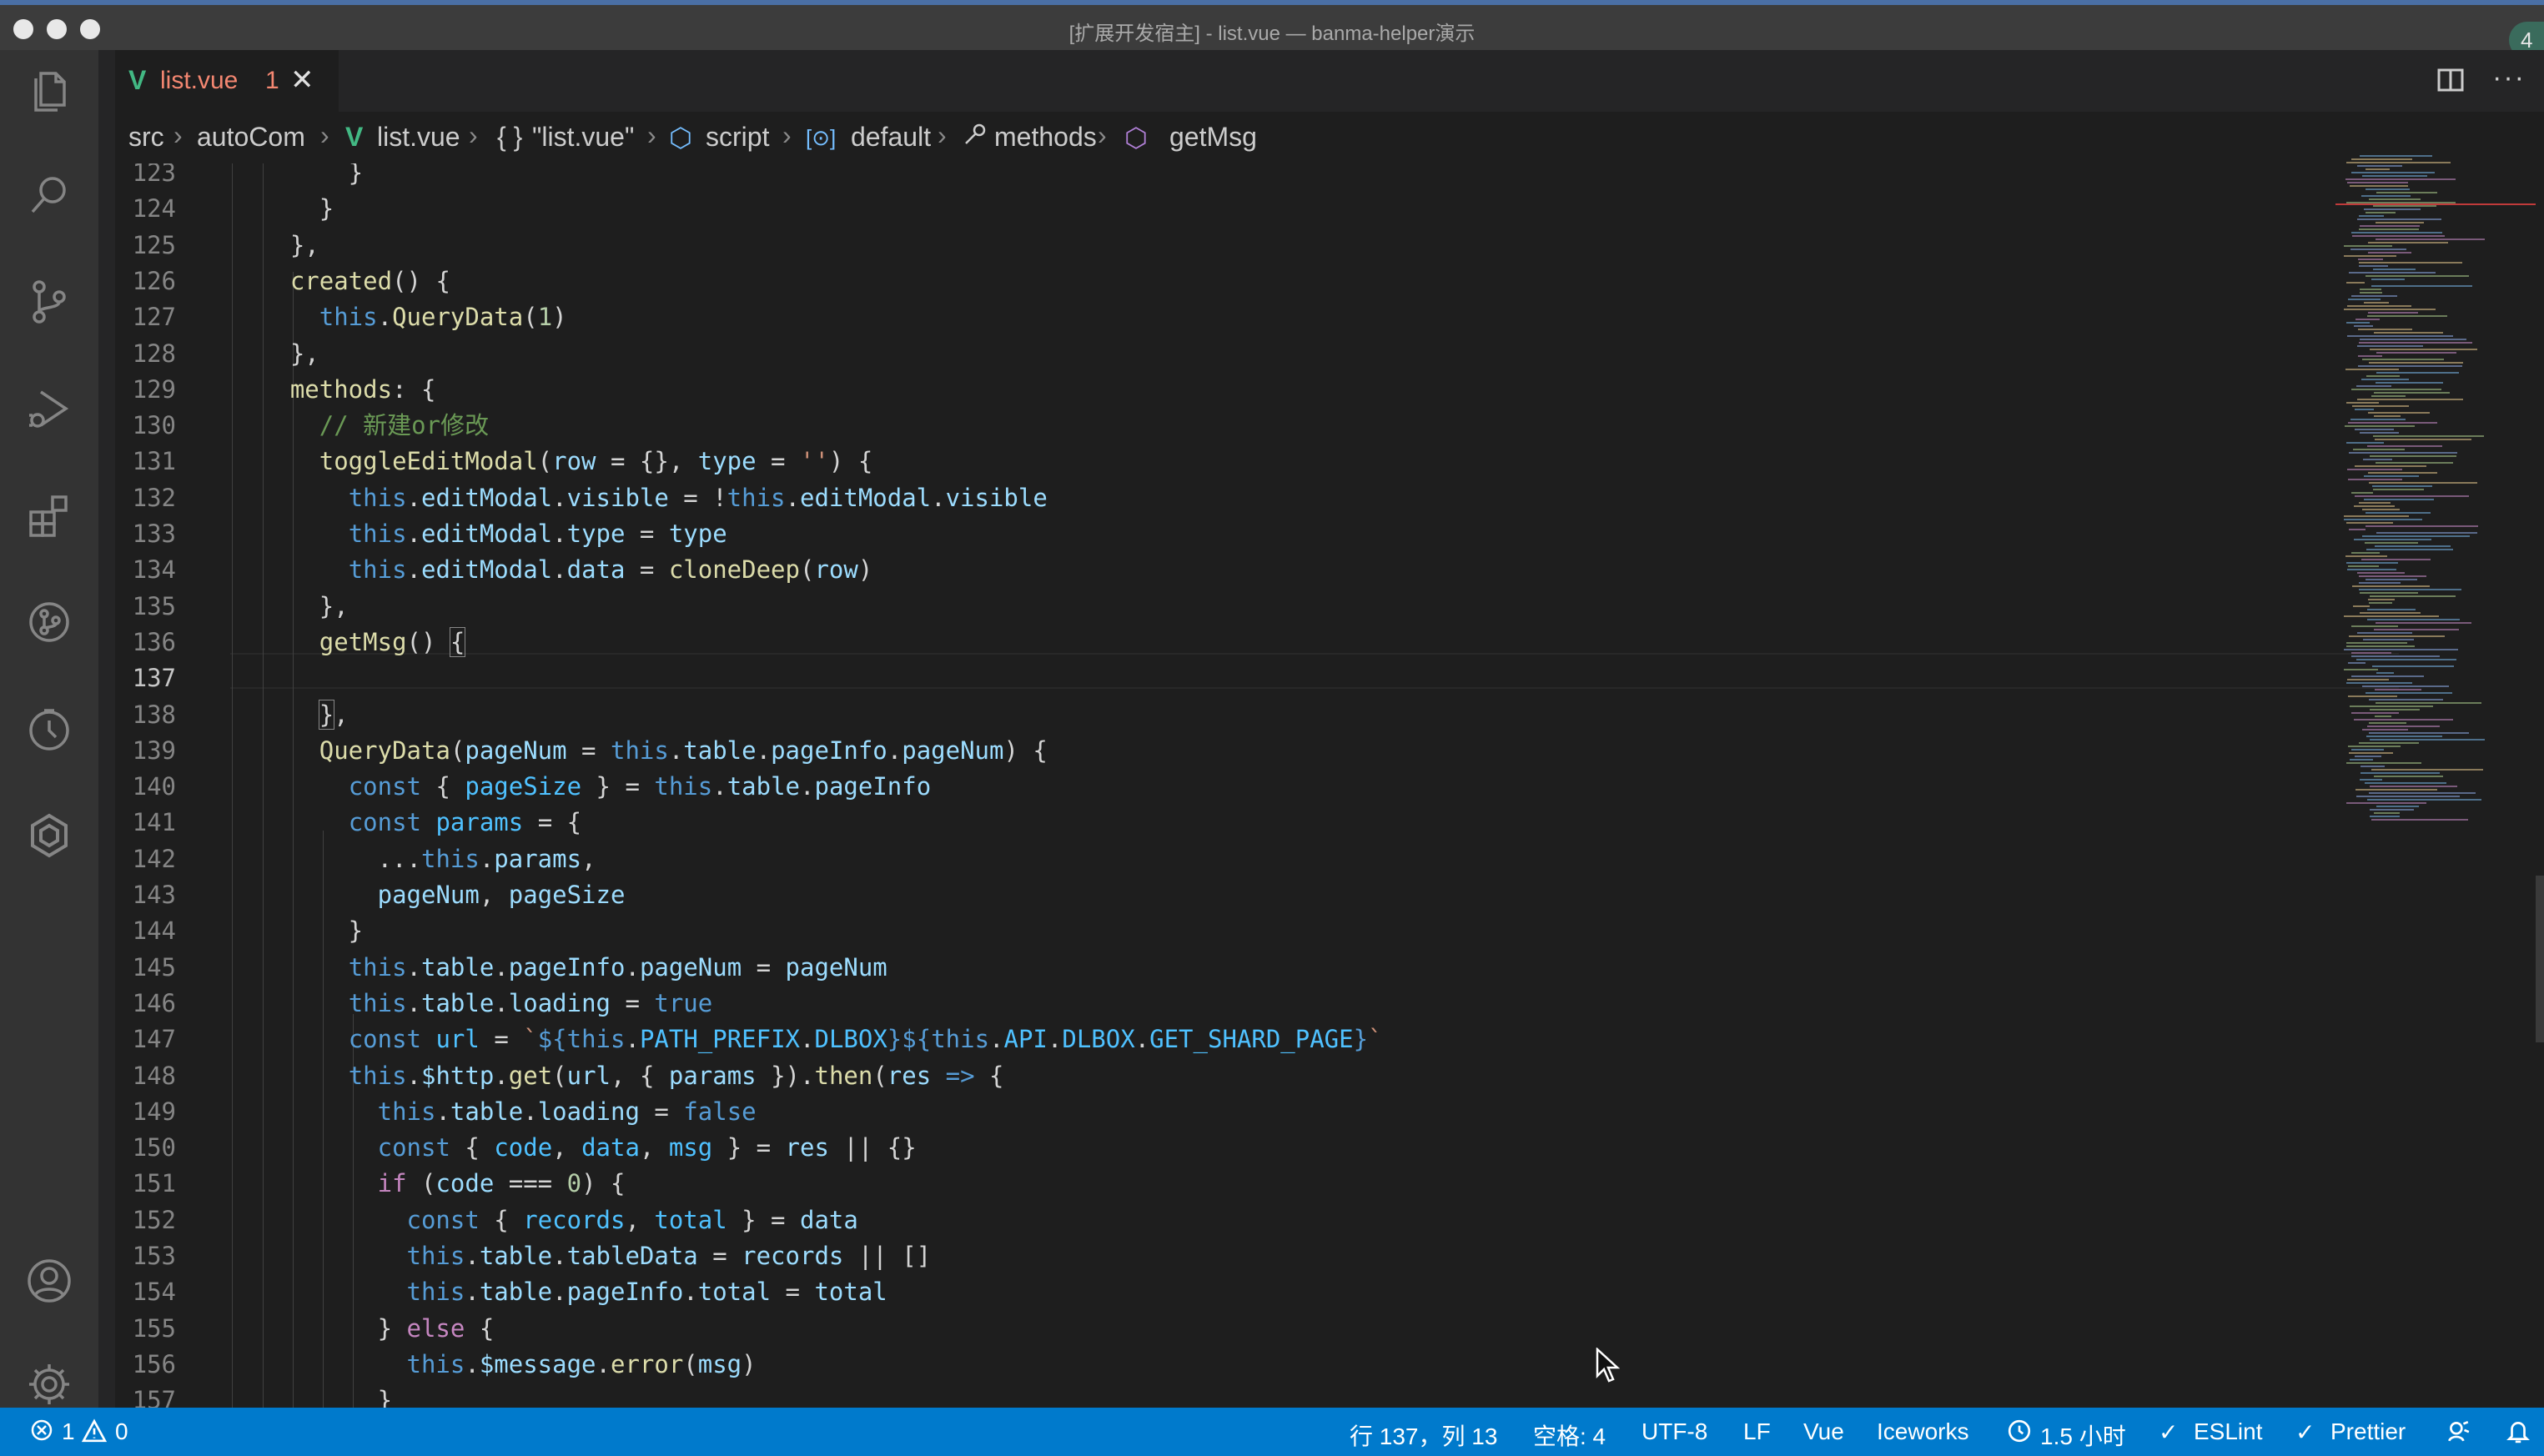 The height and width of the screenshot is (1456, 2544). What do you see at coordinates (50, 1281) in the screenshot?
I see `accounts-button` at bounding box center [50, 1281].